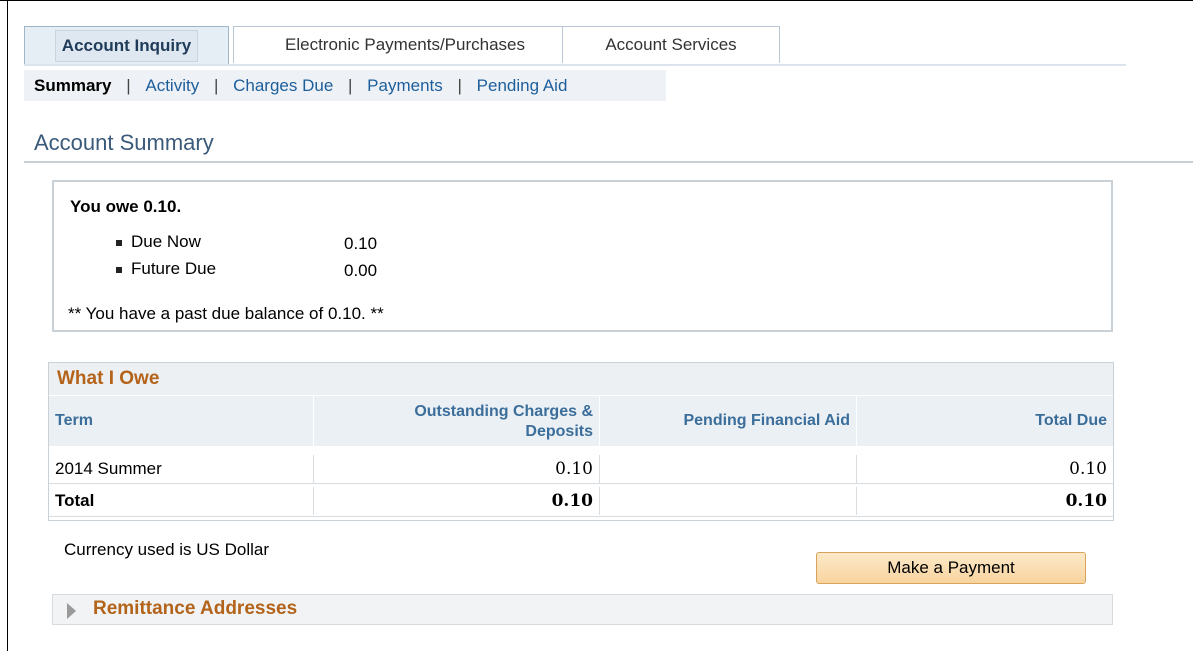  Describe the element at coordinates (457, 421) in the screenshot. I see `col-outstanding-charges: Outstanding Charges & Deposits` at that location.